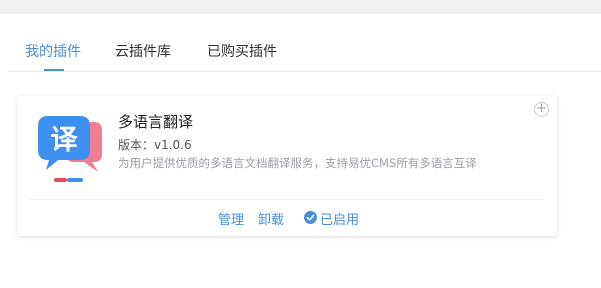 The height and width of the screenshot is (288, 601). What do you see at coordinates (310, 217) in the screenshot?
I see `check-circle-icon` at bounding box center [310, 217].